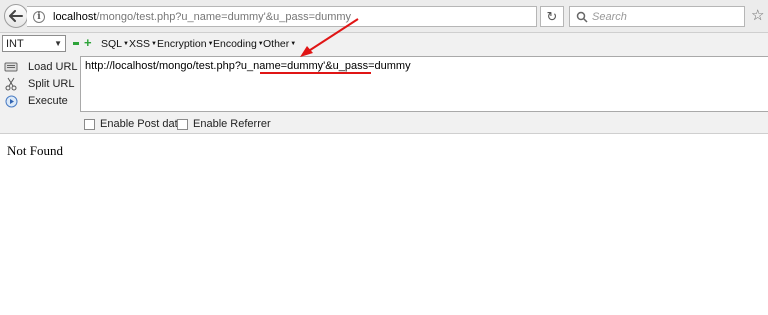 This screenshot has height=315, width=768. I want to click on annotation-arrow-icon, so click(329, 37).